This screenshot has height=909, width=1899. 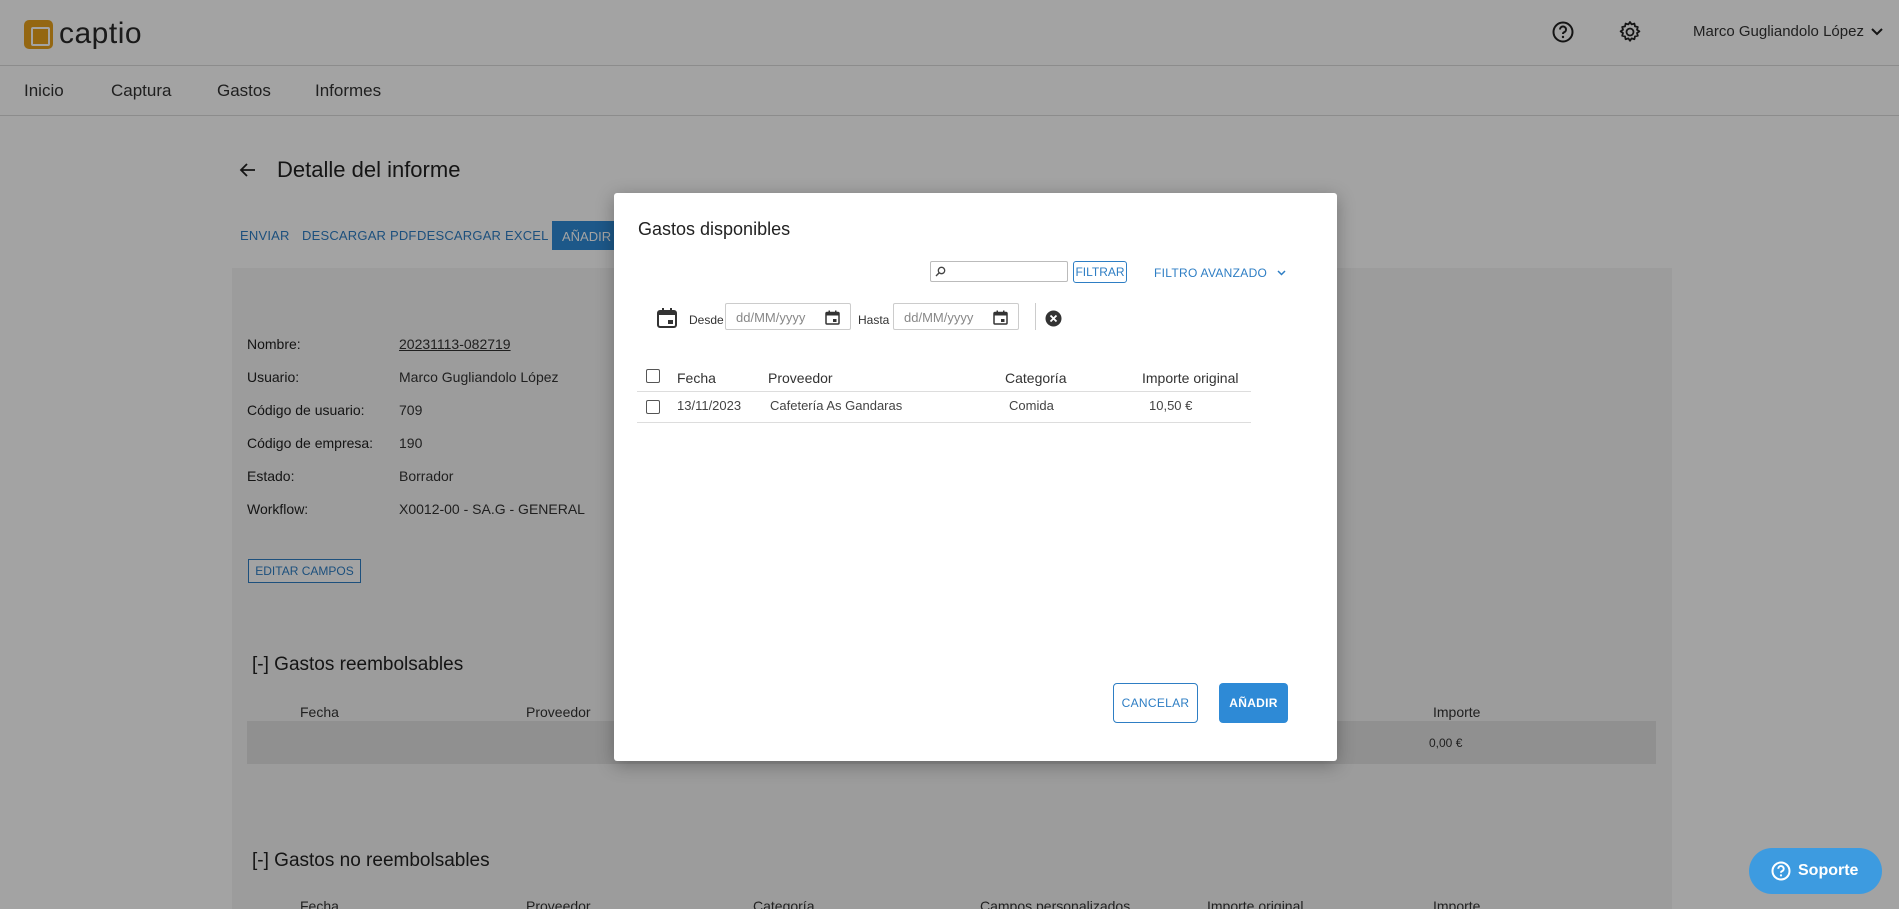 What do you see at coordinates (709, 405) in the screenshot?
I see `row-date: 13/11/2023` at bounding box center [709, 405].